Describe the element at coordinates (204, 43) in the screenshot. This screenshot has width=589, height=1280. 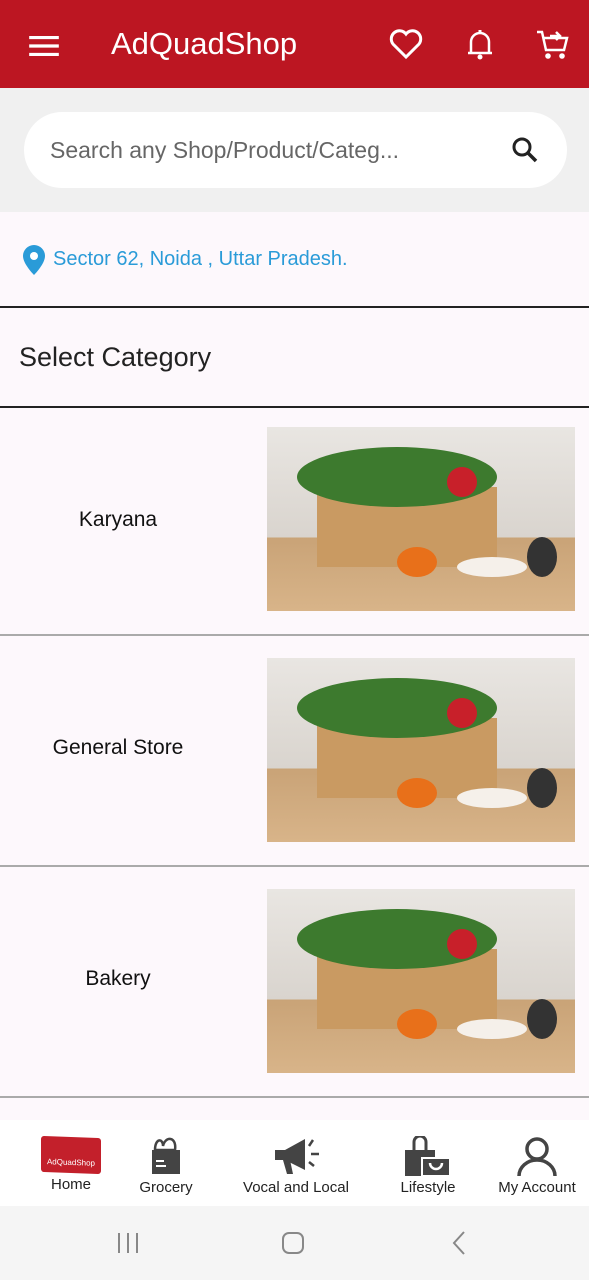
I see `app-title: AdQuadShop` at that location.